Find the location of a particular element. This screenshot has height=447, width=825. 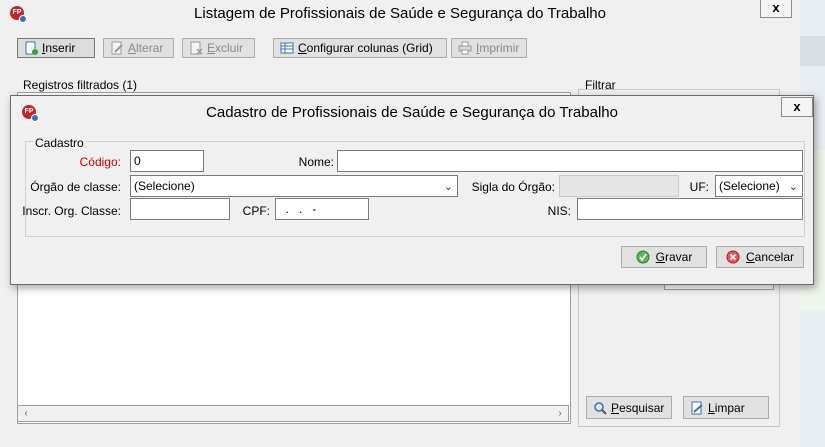

uf-value: (Selecione) is located at coordinates (749, 186).